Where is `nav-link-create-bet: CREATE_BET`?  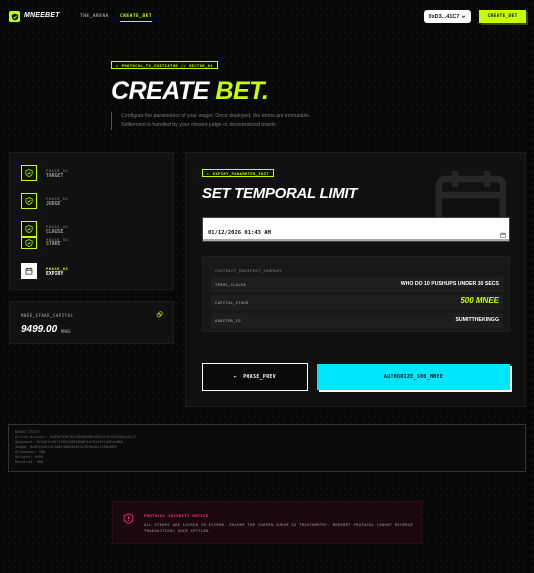 nav-link-create-bet: CREATE_BET is located at coordinates (136, 18).